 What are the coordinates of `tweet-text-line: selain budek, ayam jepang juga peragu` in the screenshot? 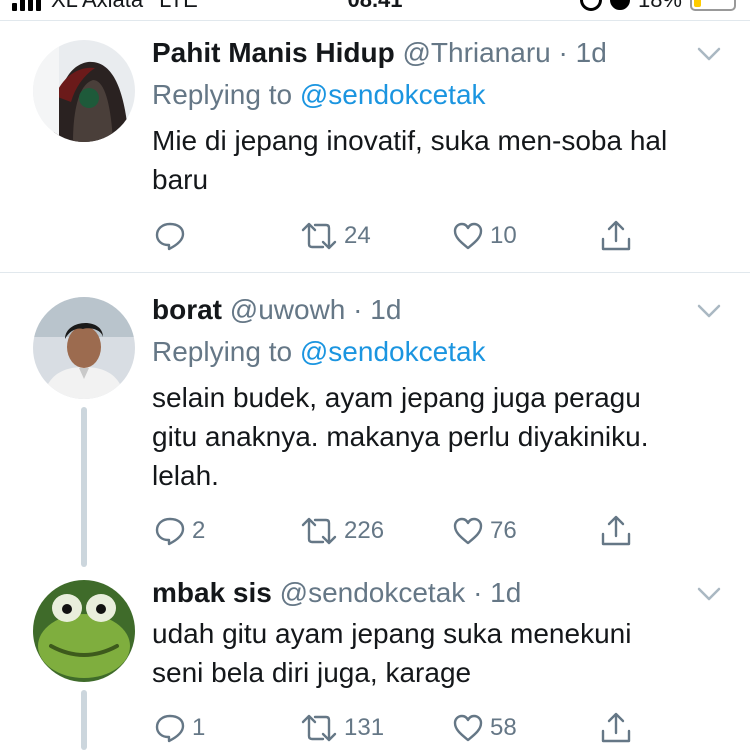 It's located at (396, 397).